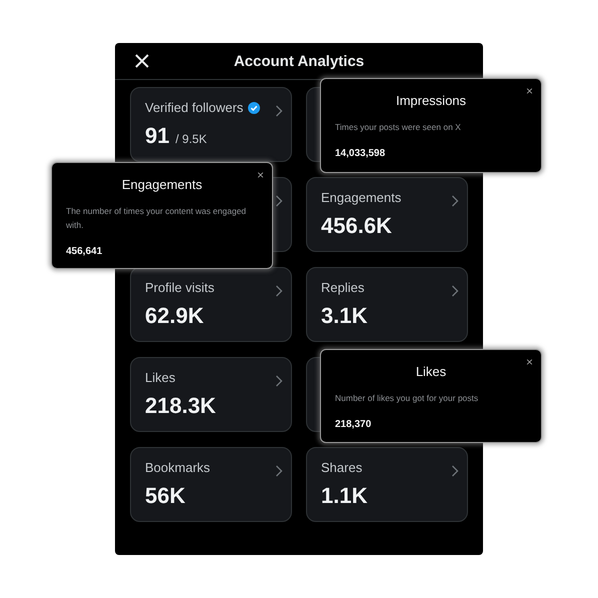  What do you see at coordinates (194, 107) in the screenshot?
I see `metric-label: Verified followers` at bounding box center [194, 107].